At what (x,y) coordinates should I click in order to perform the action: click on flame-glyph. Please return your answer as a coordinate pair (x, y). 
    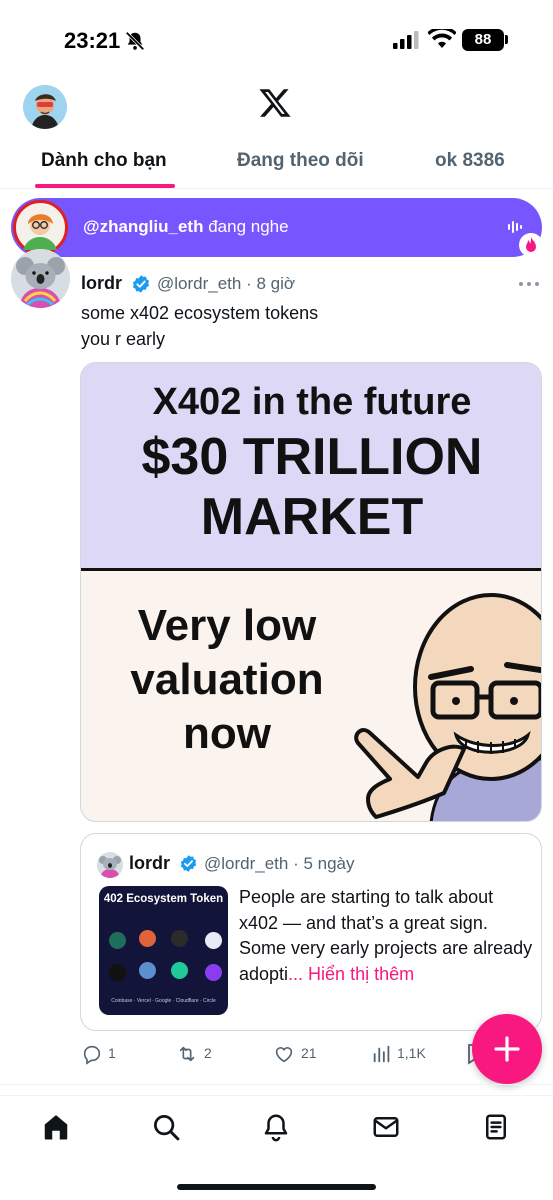
    Looking at the image, I should click on (531, 244).